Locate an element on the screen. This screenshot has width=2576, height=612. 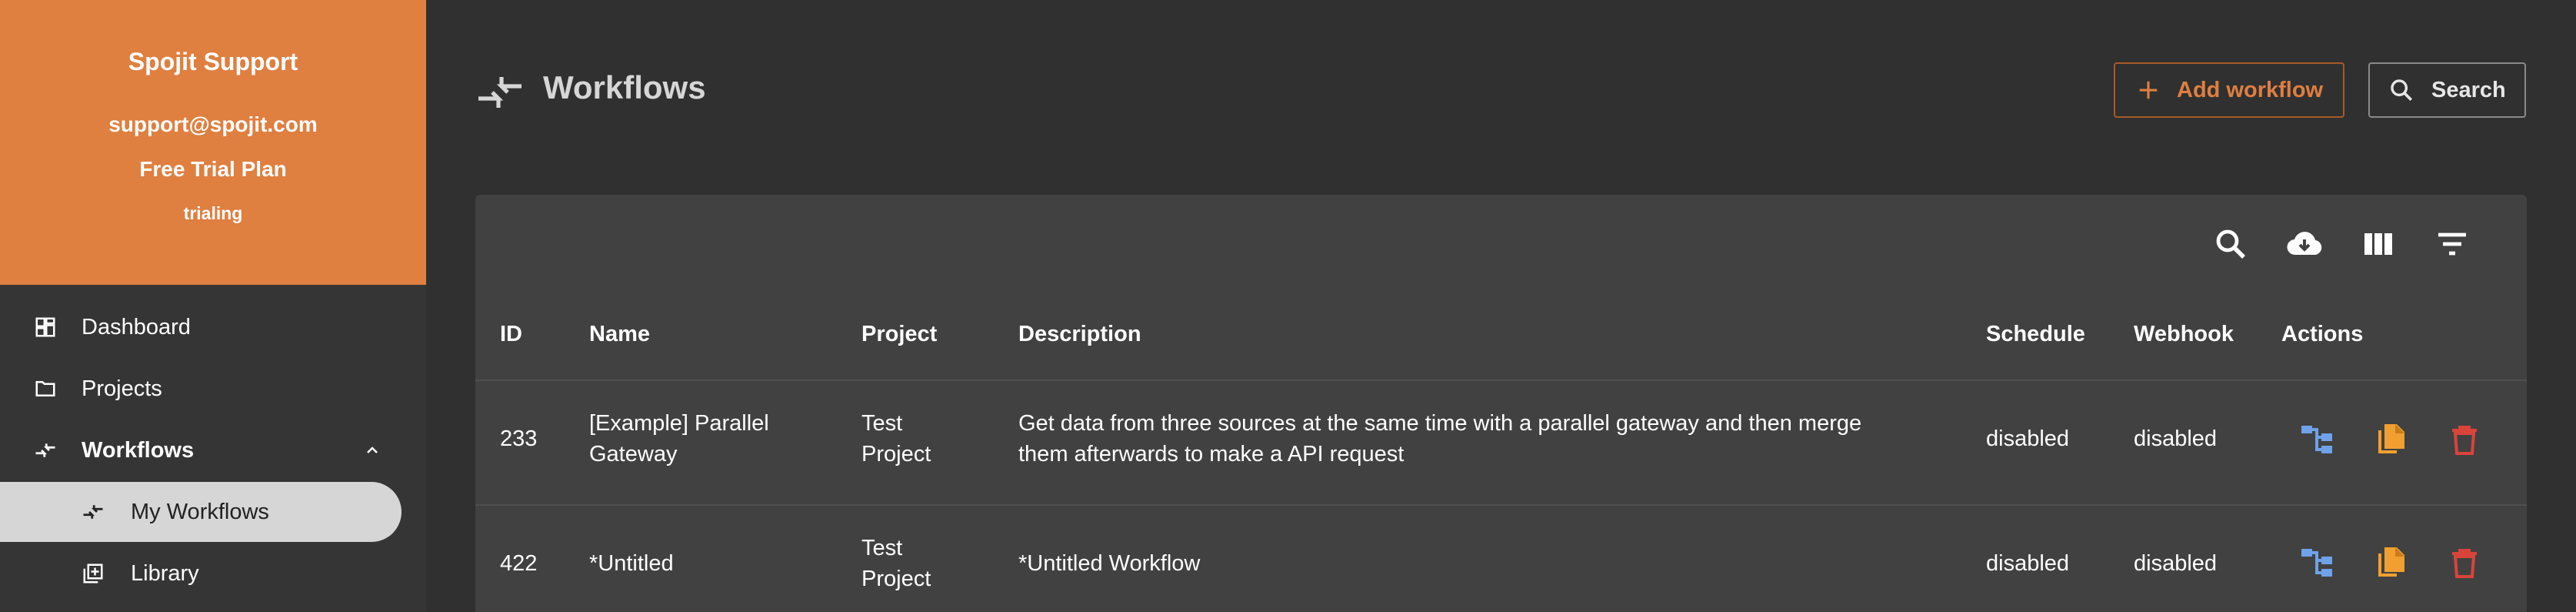
column-header-description: Description is located at coordinates (1079, 335).